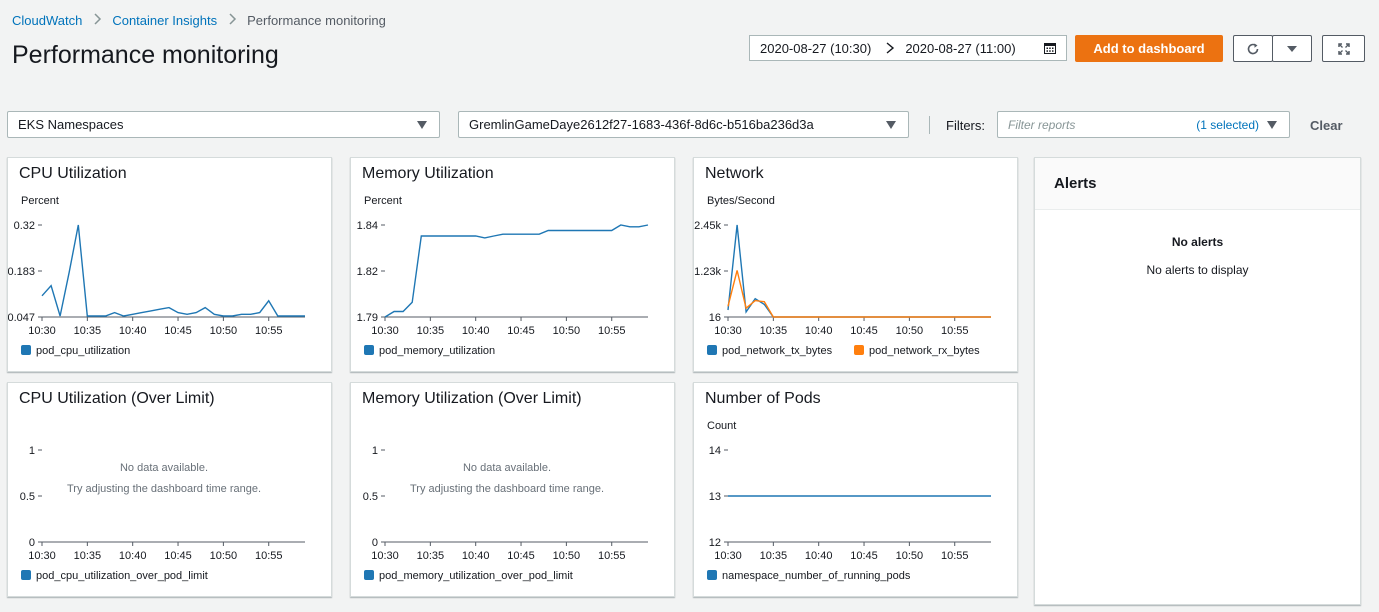 The height and width of the screenshot is (612, 1379). Describe the element at coordinates (1197, 184) in the screenshot. I see `alerts-header: Alerts` at that location.